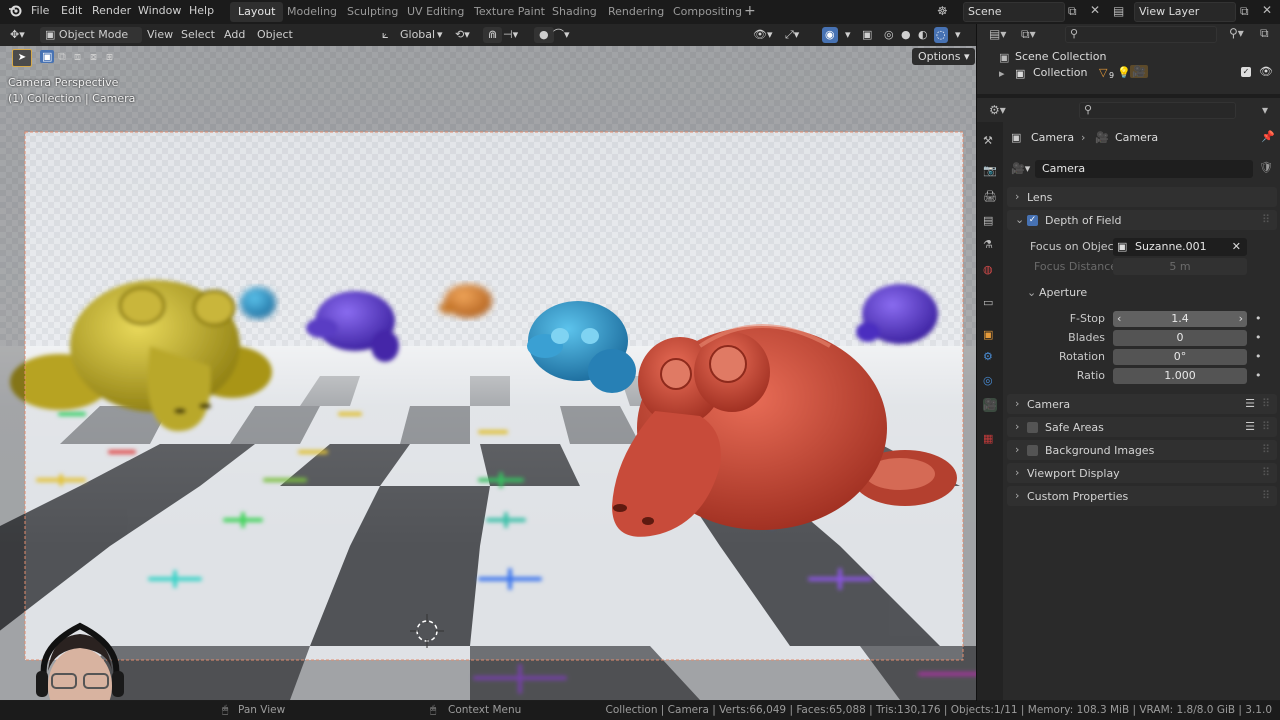 The image size is (1280, 720). Describe the element at coordinates (1180, 357) in the screenshot. I see `rotation-field: 0°` at that location.